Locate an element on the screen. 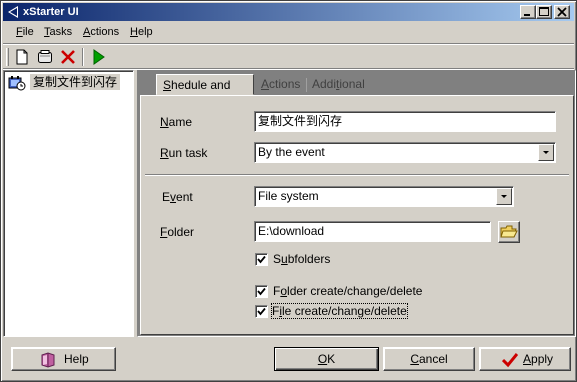  toolbar is located at coordinates (288, 57).